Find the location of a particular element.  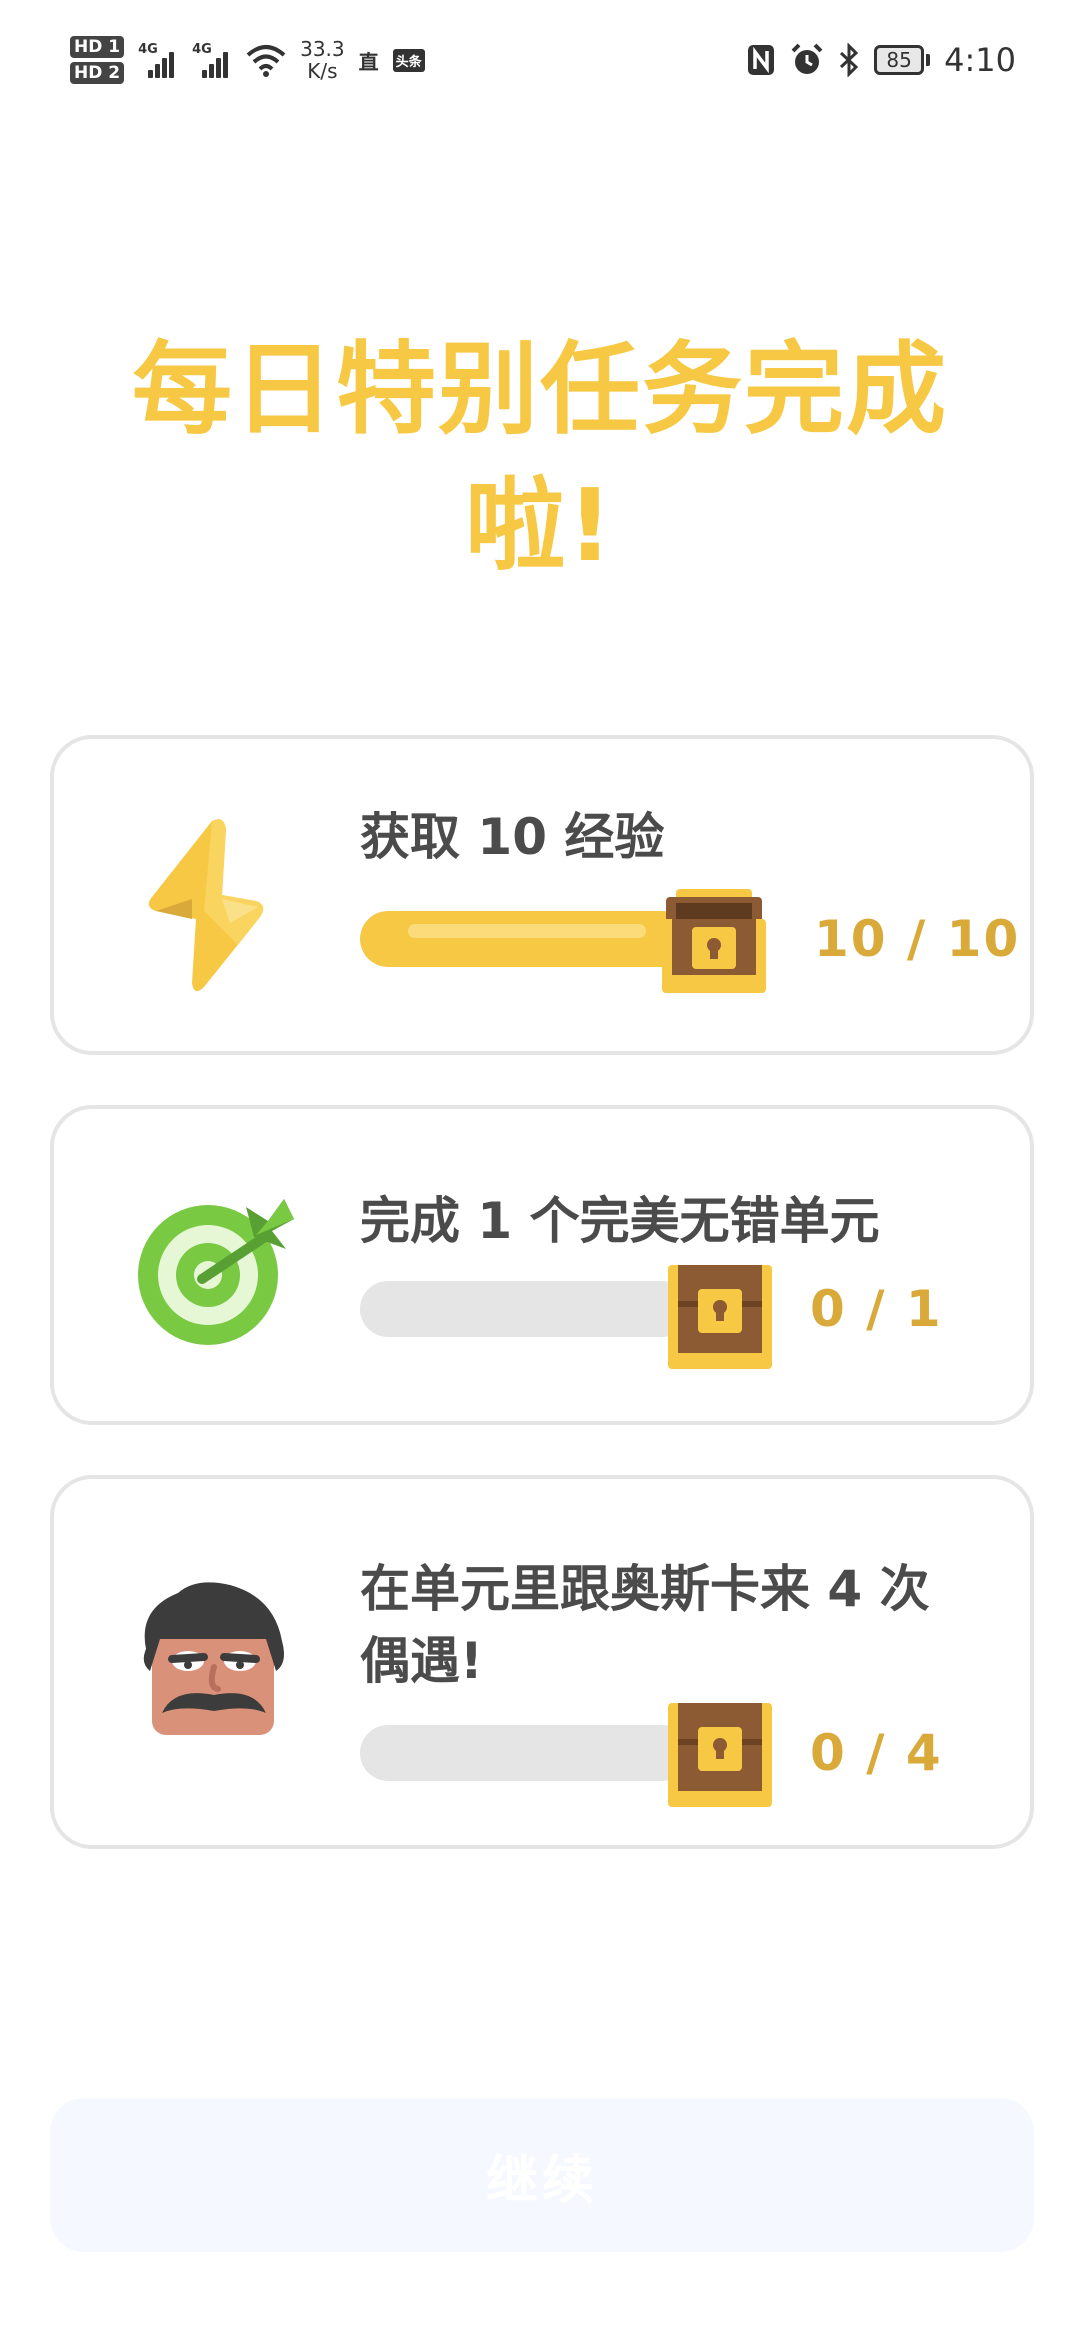

status-bar-right: 85 4:10 is located at coordinates (881, 60).